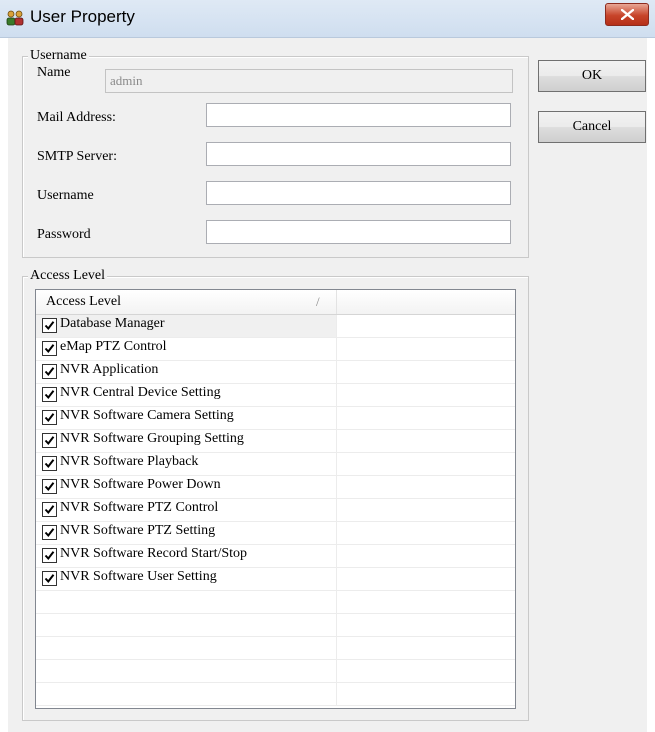 This screenshot has width=655, height=732. I want to click on list-item-label: NVR Software User Setting, so click(138, 576).